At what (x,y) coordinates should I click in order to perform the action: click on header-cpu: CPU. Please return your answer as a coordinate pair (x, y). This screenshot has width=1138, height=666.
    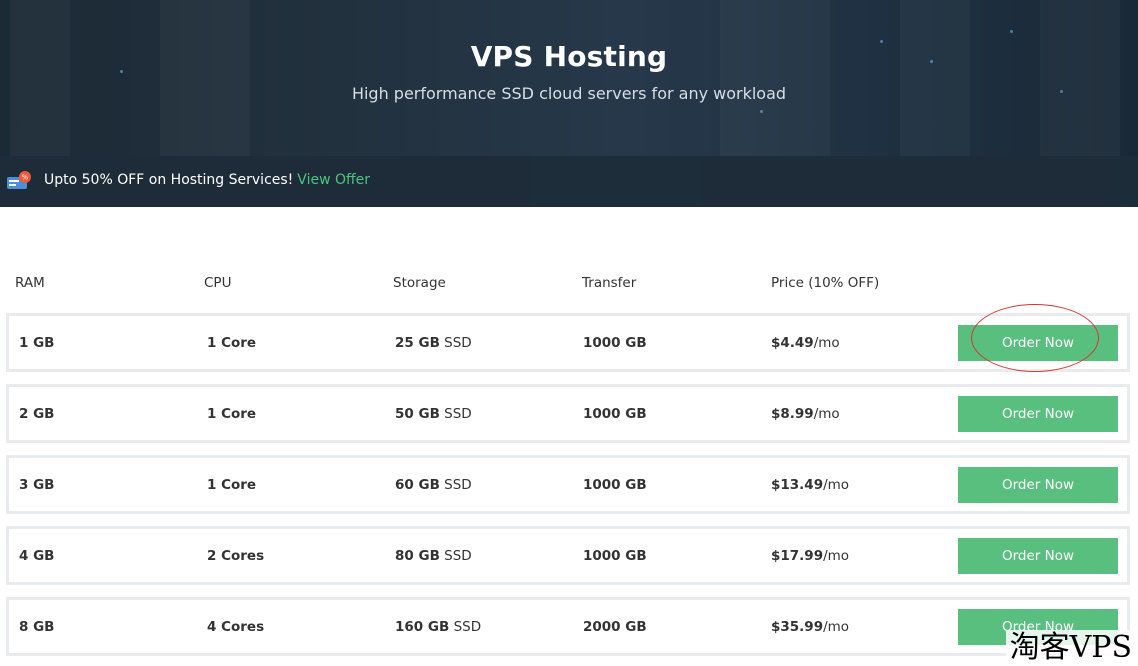
    Looking at the image, I should click on (218, 283).